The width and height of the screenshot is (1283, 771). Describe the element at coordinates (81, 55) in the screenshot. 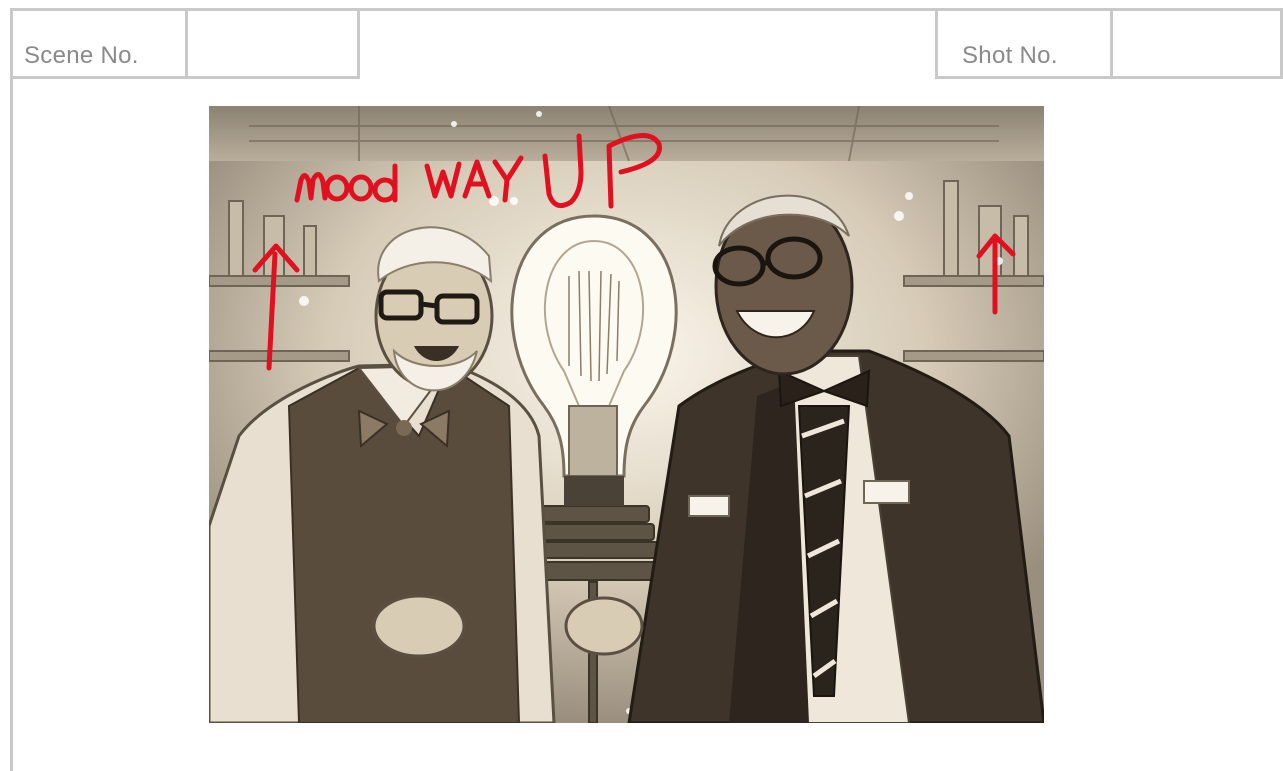

I see `scene-label: Scene No.` at that location.